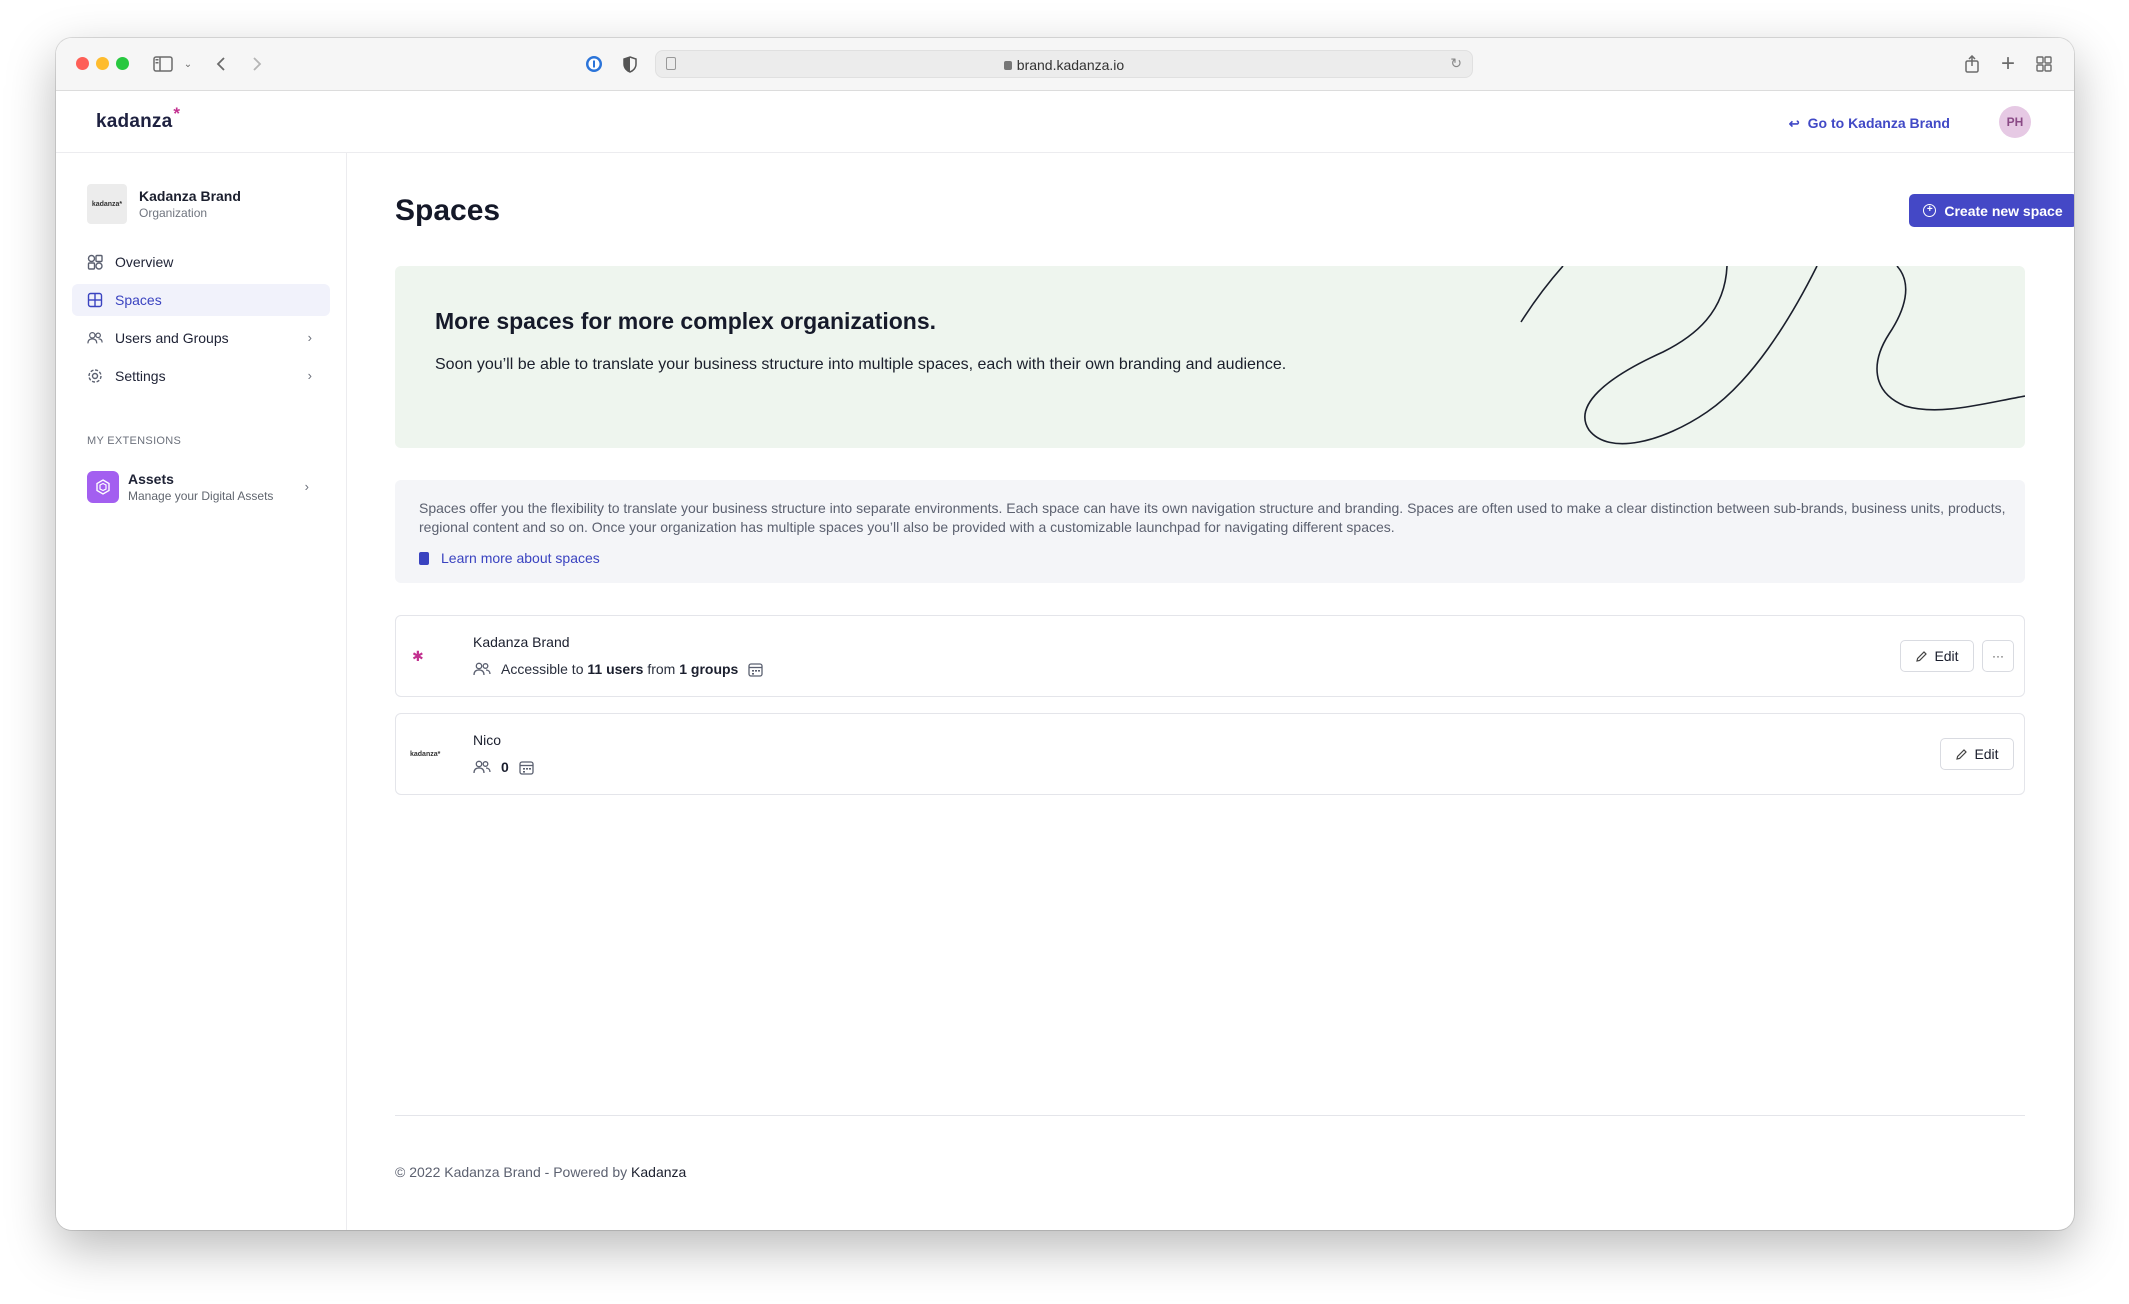  Describe the element at coordinates (201, 300) in the screenshot. I see `sidebar-item-spaces: Spaces` at that location.